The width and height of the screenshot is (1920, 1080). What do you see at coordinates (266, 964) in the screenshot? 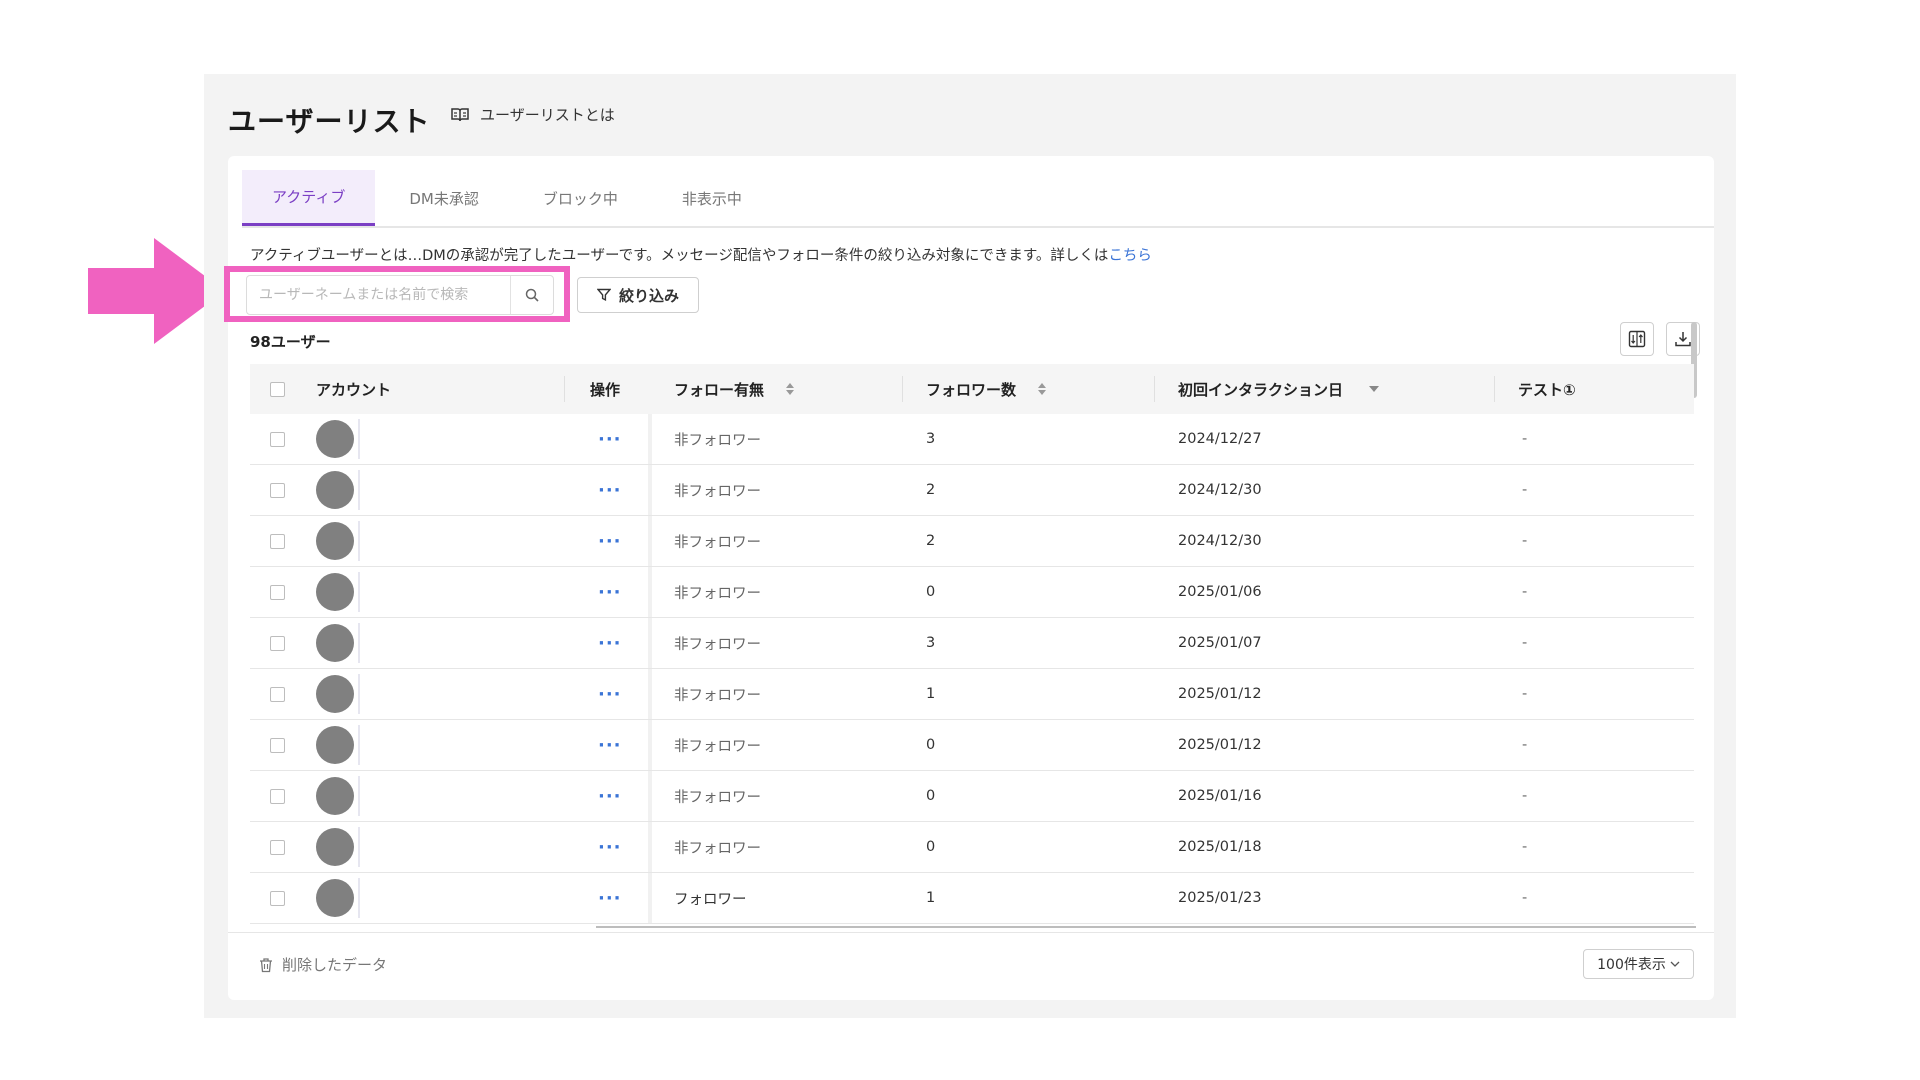
I see `trash-icon` at bounding box center [266, 964].